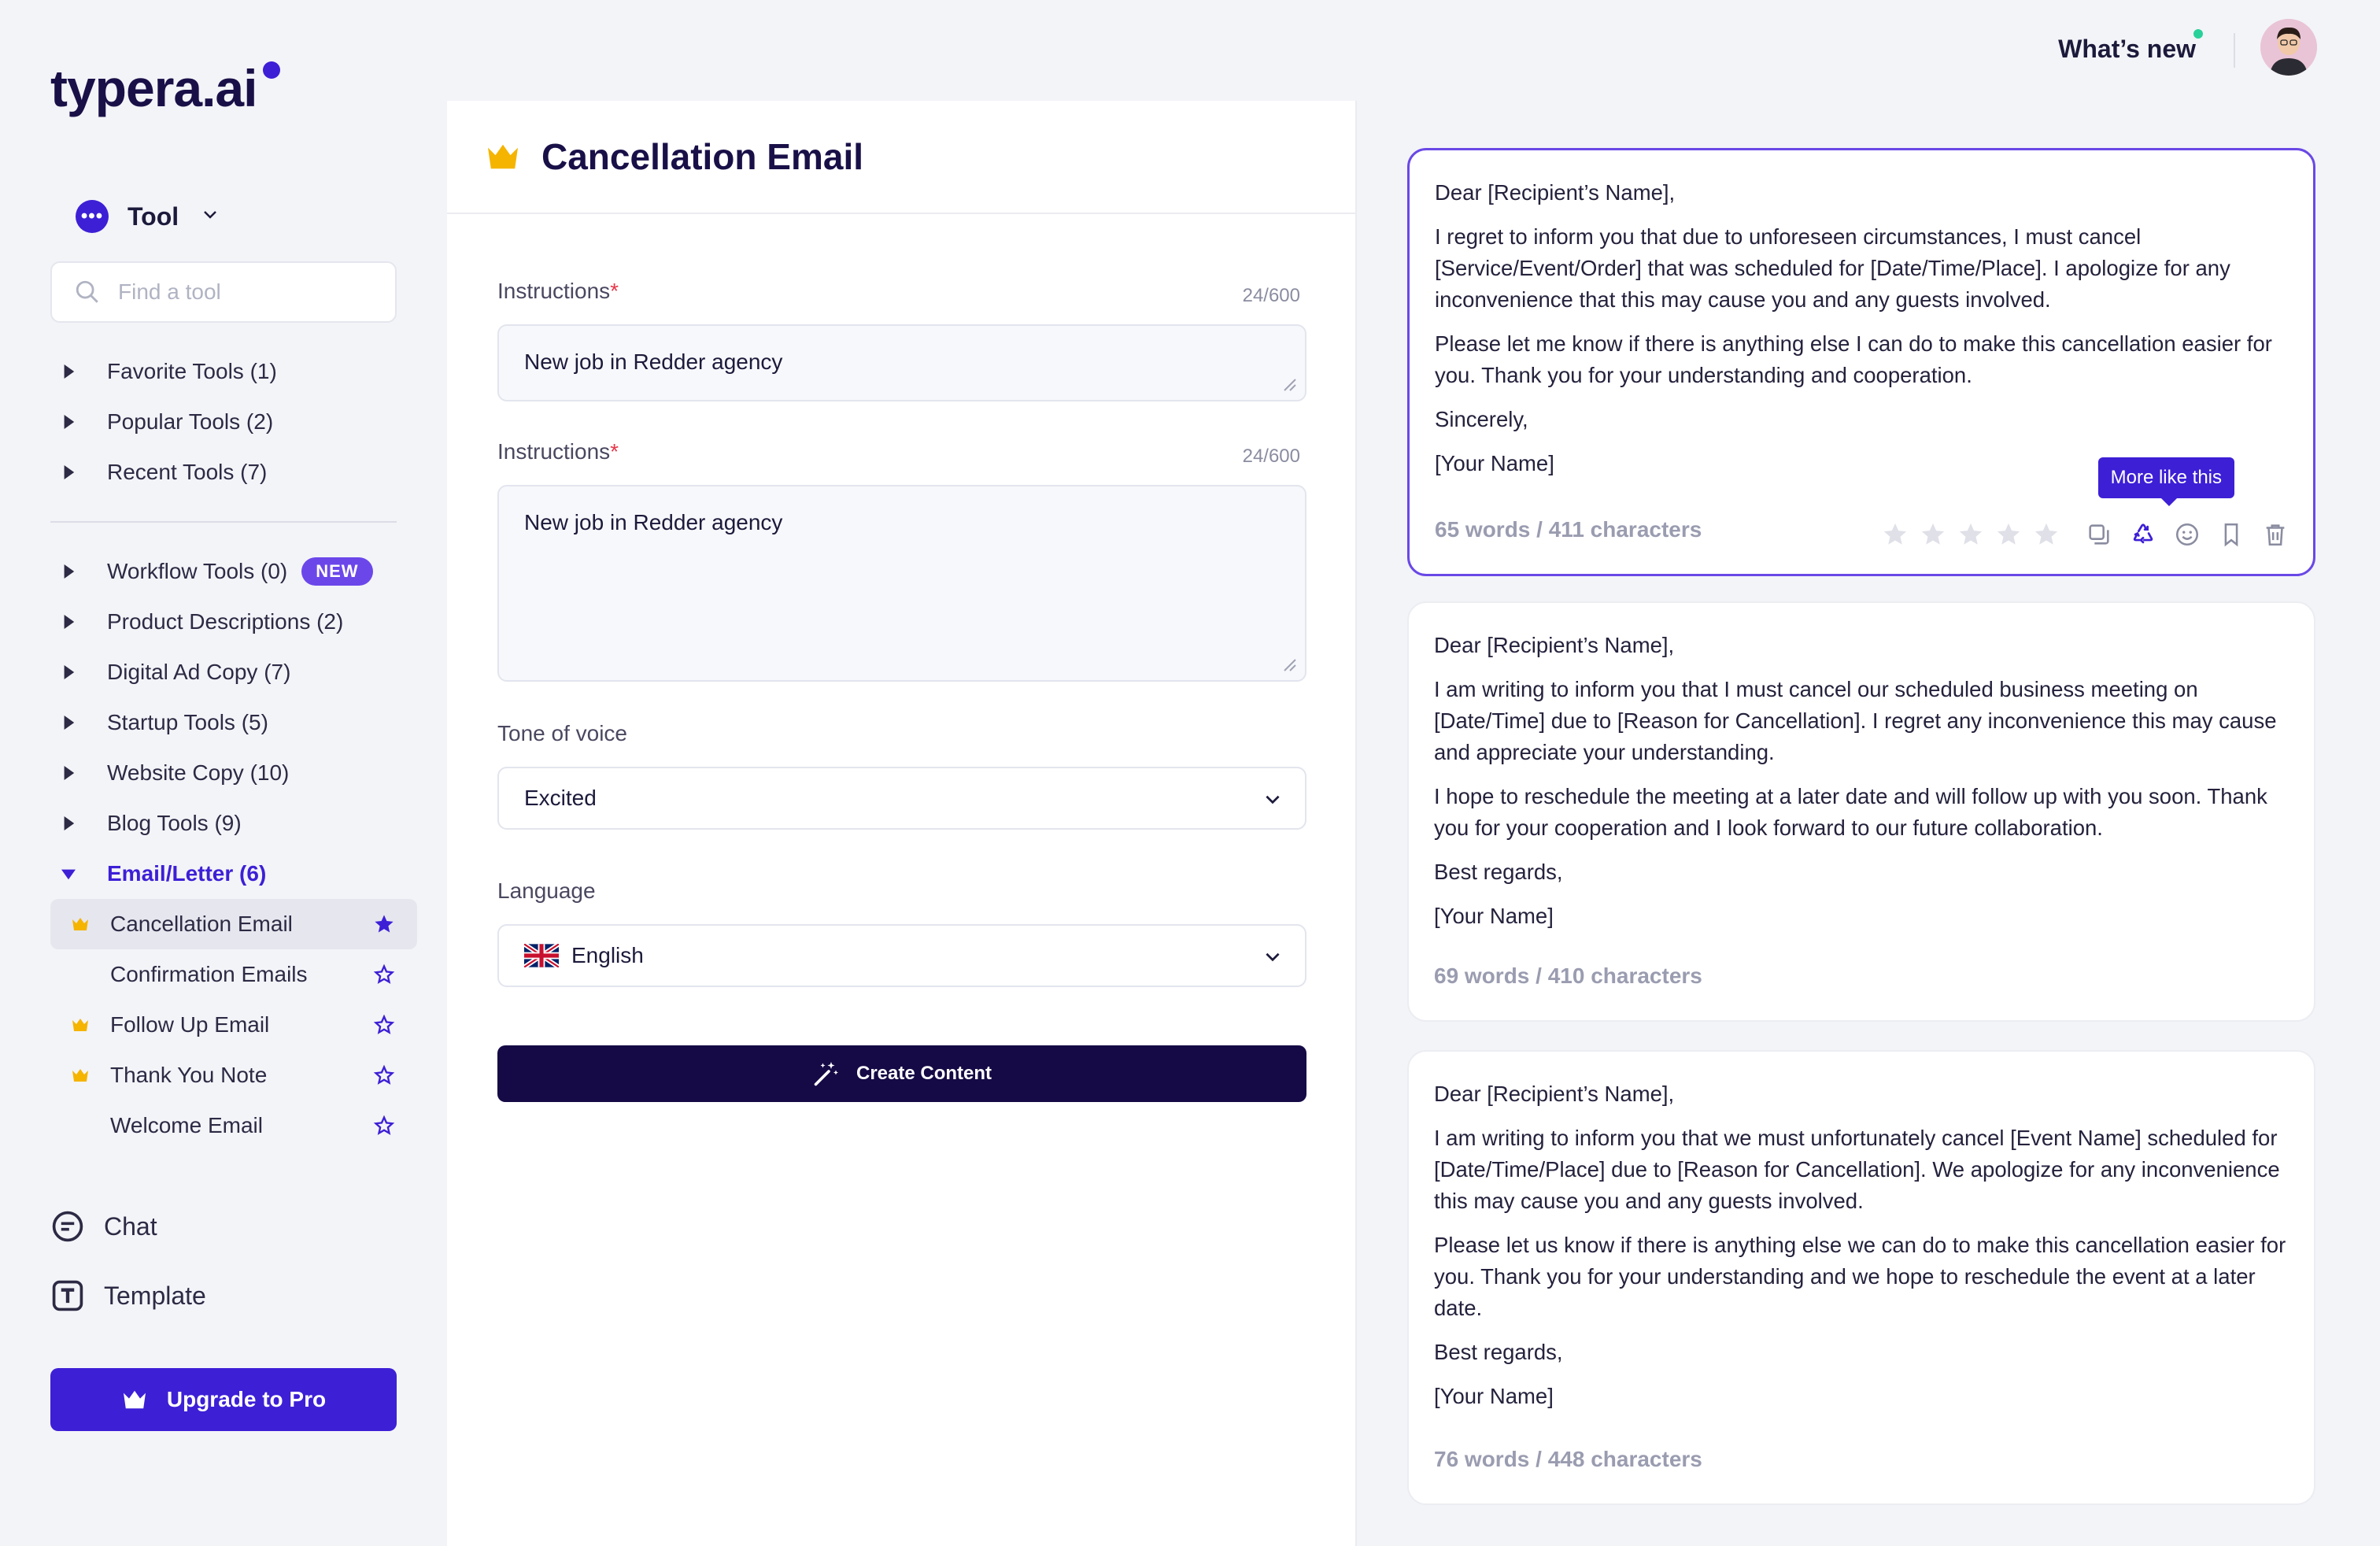 This screenshot has height=1546, width=2380. I want to click on trash-icon, so click(2275, 535).